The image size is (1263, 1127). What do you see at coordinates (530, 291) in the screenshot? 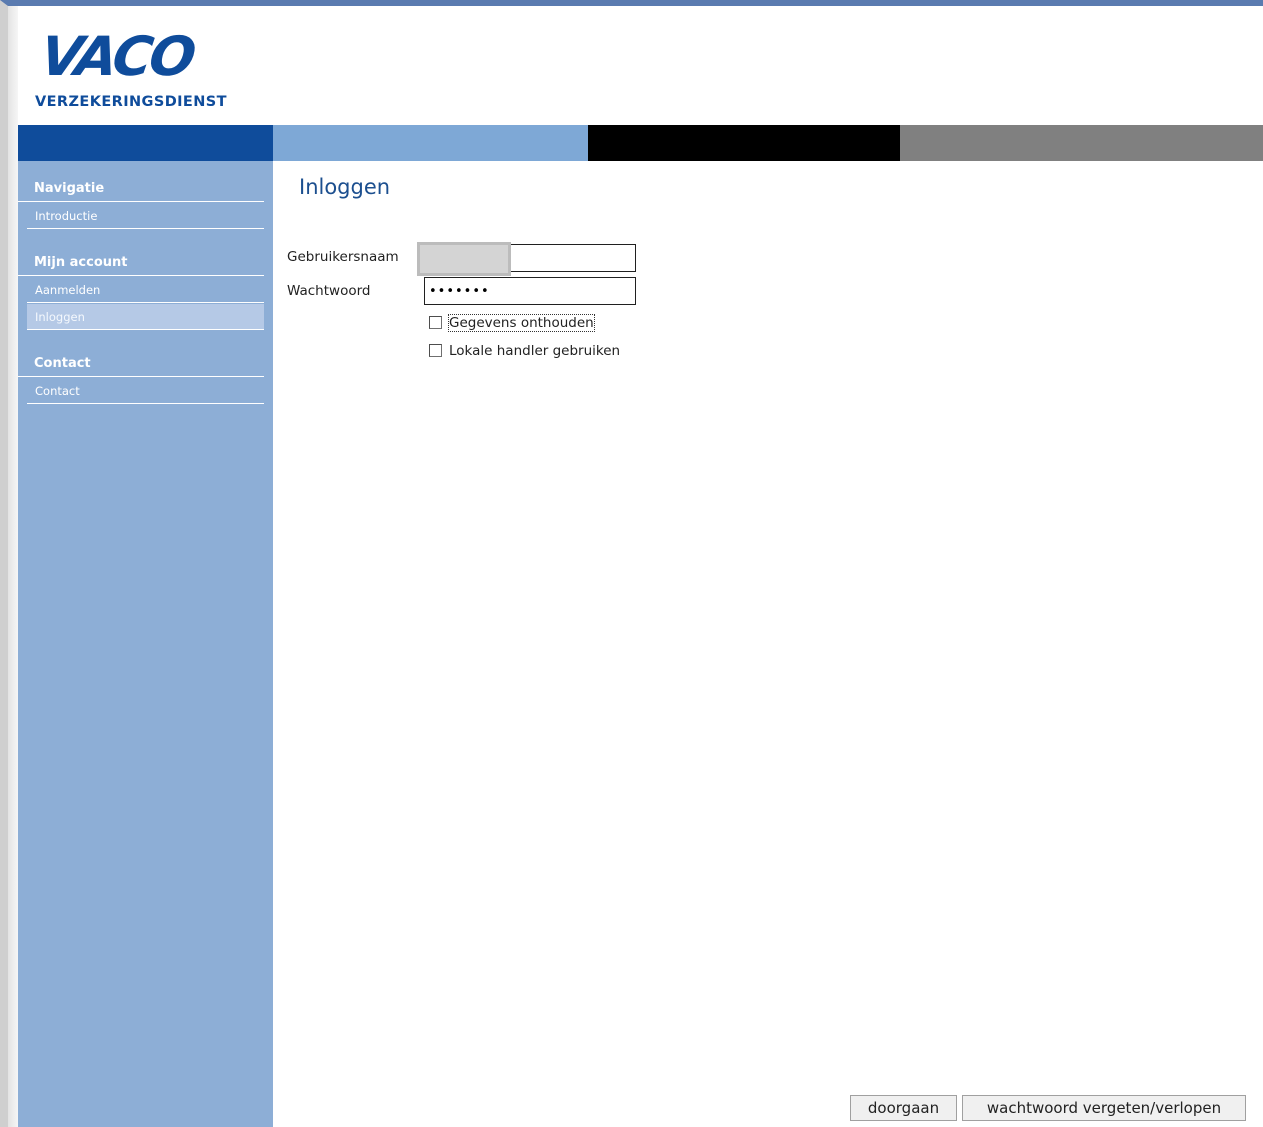
I see `password-input` at bounding box center [530, 291].